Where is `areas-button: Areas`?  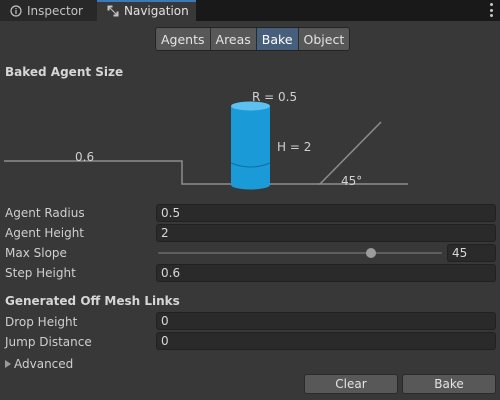 areas-button: Areas is located at coordinates (233, 39).